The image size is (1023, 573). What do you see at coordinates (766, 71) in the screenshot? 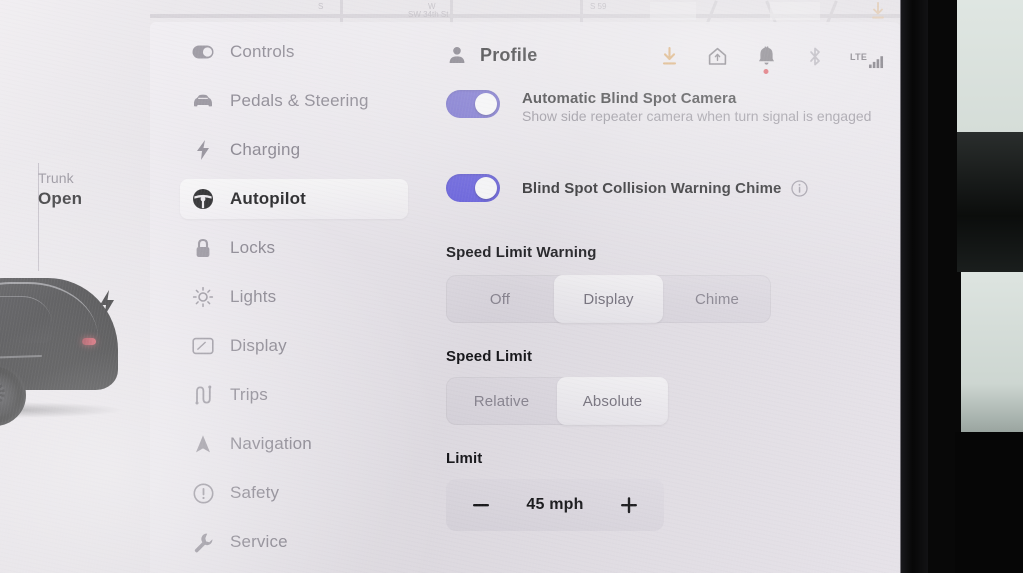
I see `notification-badge` at bounding box center [766, 71].